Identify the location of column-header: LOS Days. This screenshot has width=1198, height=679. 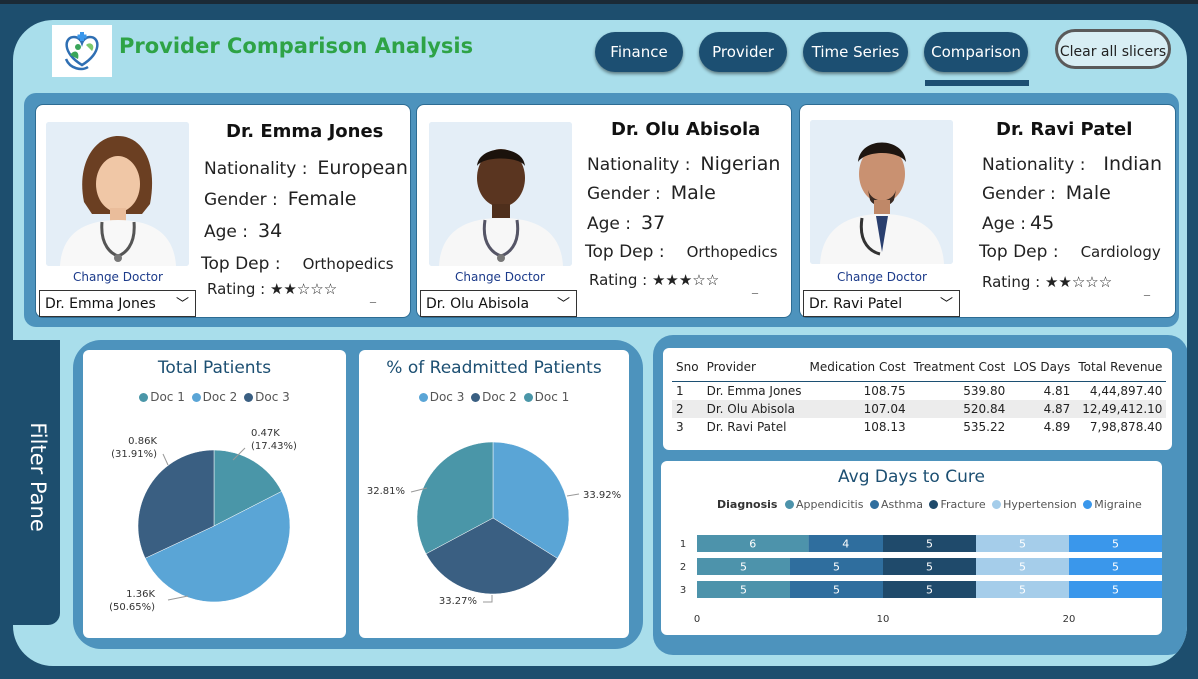
(1042, 369).